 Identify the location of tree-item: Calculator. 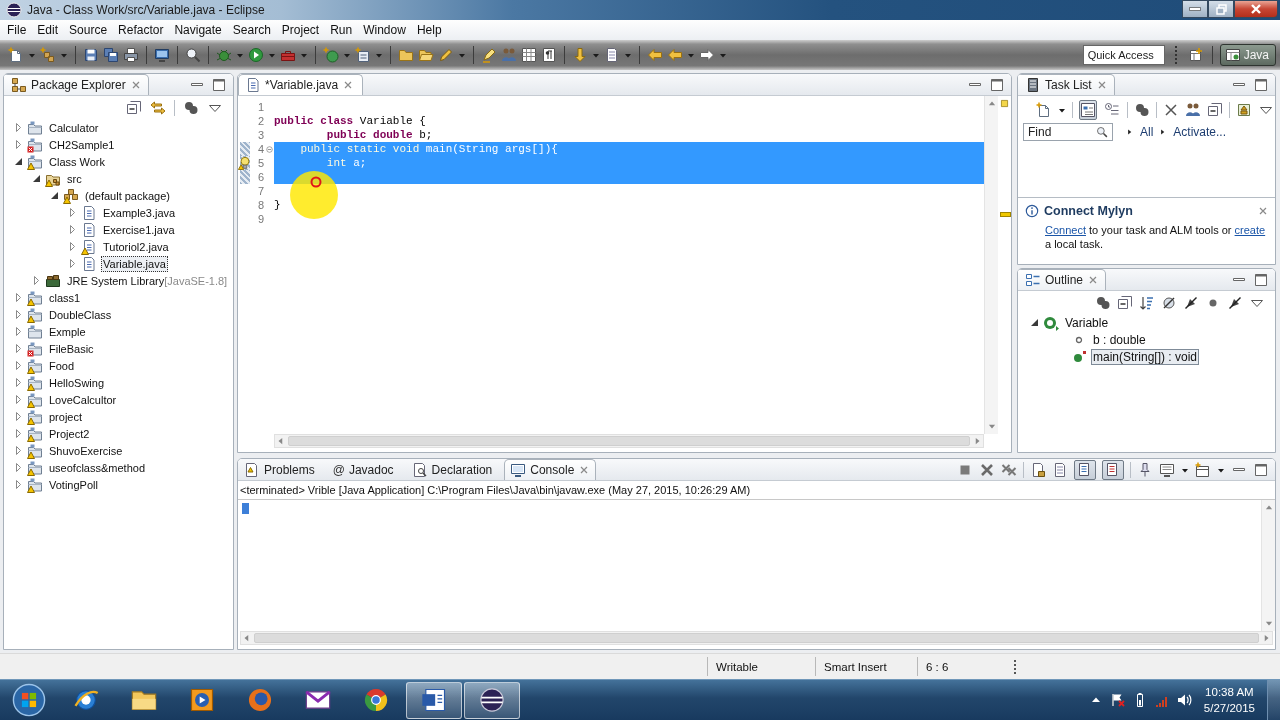
(74, 127).